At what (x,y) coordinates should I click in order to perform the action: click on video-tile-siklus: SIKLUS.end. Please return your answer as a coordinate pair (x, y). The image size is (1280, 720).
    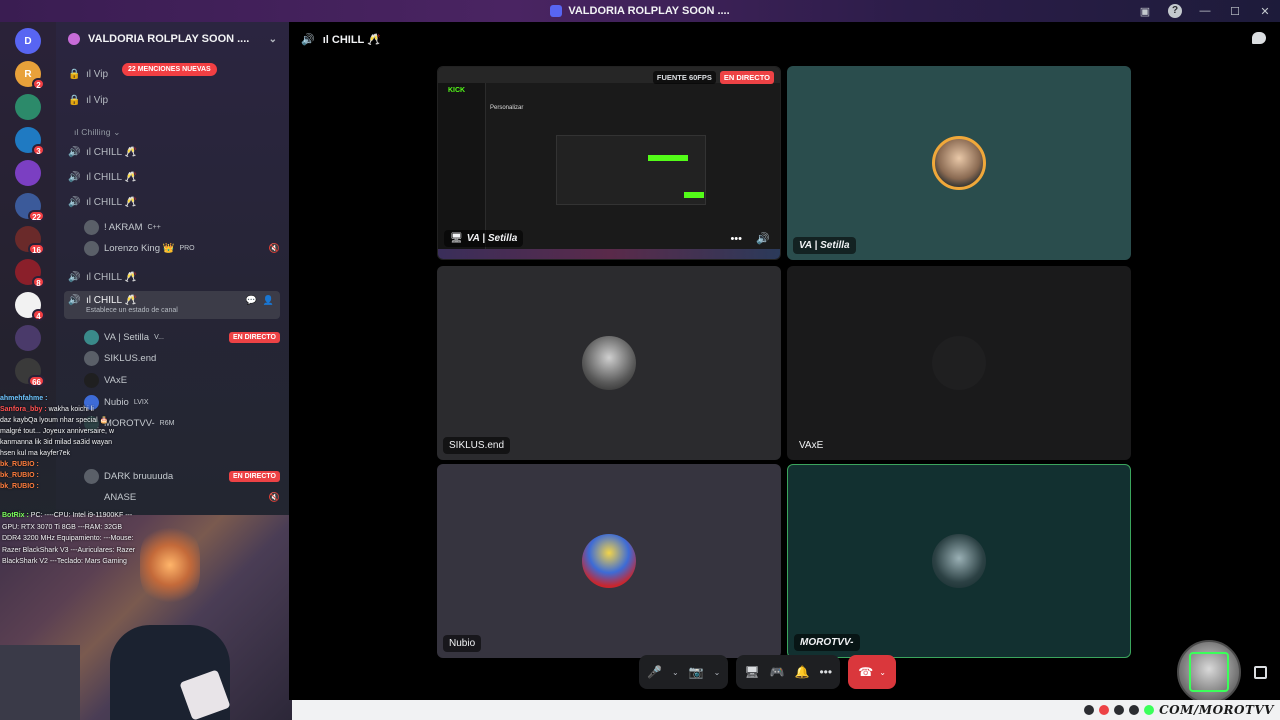
    Looking at the image, I should click on (609, 363).